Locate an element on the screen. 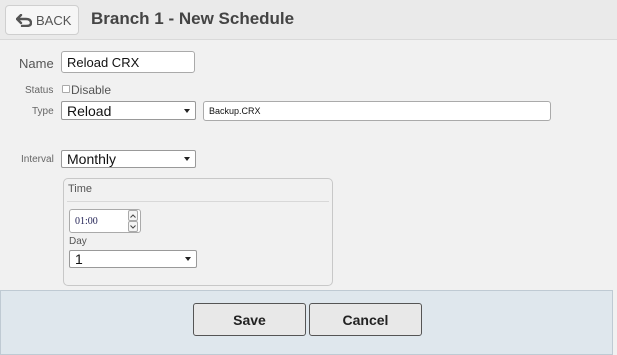  cancel-button: Cancel is located at coordinates (365, 319).